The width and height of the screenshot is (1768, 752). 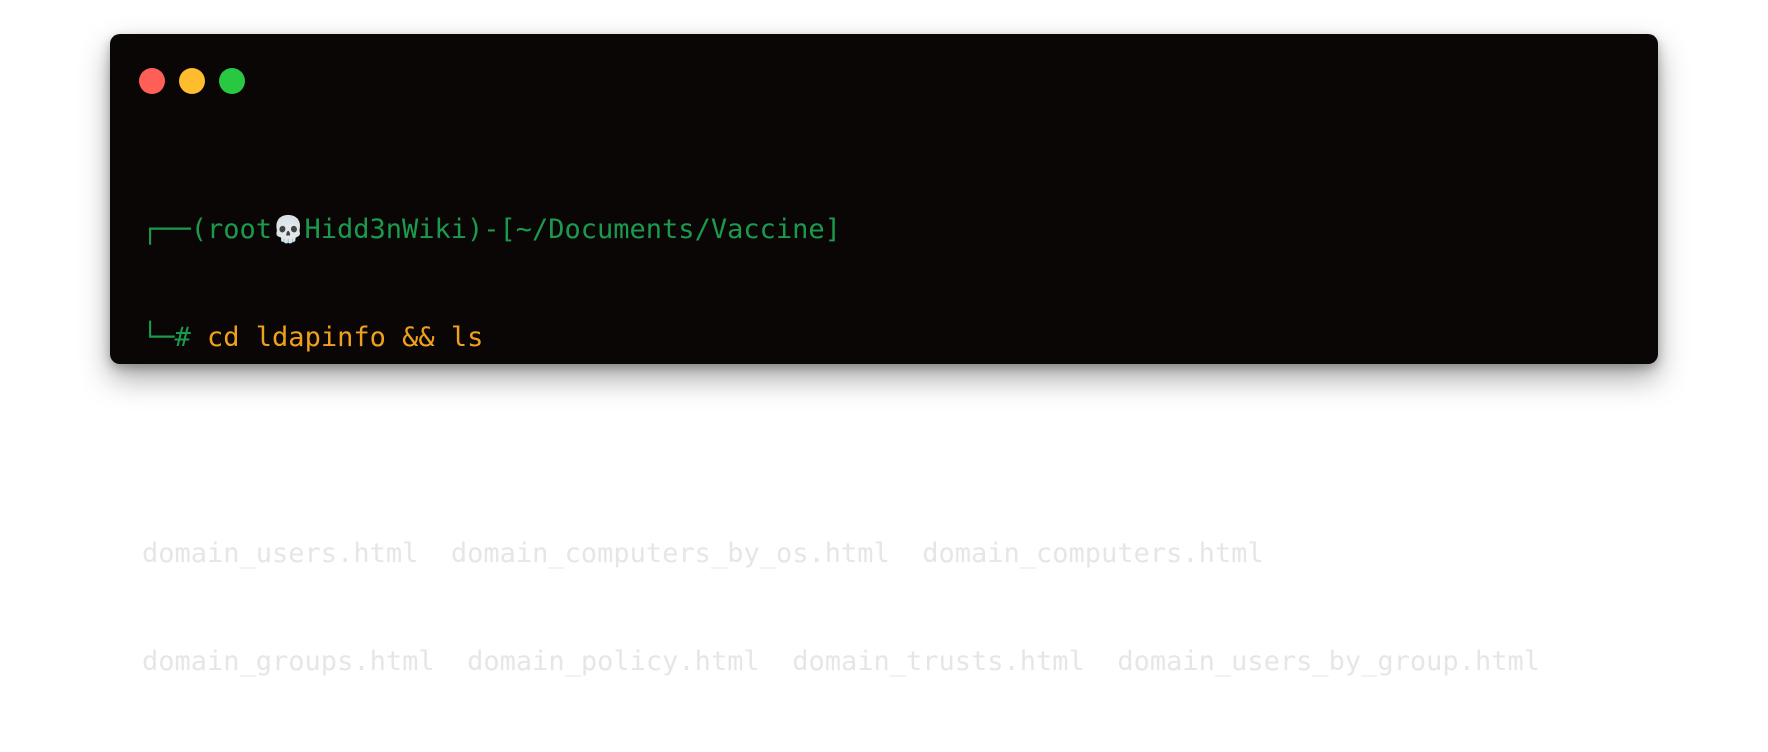 What do you see at coordinates (152, 81) in the screenshot?
I see `close-button` at bounding box center [152, 81].